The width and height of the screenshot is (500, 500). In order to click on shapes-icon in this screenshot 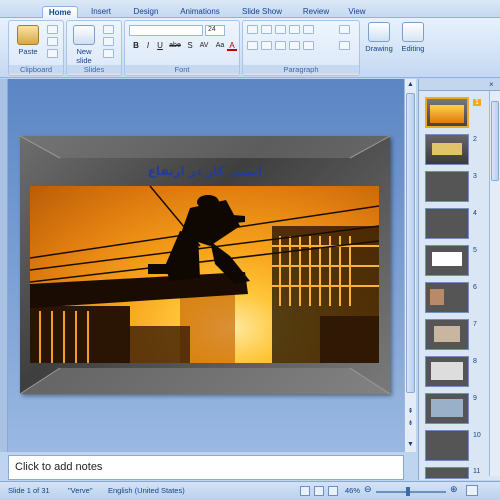, I will do `click(379, 32)`.